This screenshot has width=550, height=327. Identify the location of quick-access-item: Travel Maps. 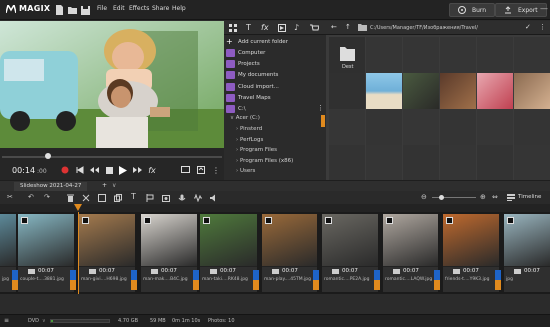
(273, 98).